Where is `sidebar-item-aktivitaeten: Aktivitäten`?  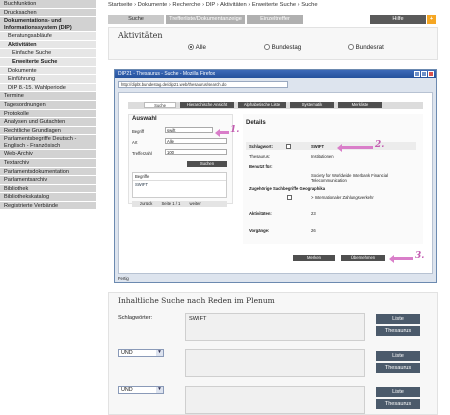 sidebar-item-aktivitaeten: Aktivitäten is located at coordinates (48, 45).